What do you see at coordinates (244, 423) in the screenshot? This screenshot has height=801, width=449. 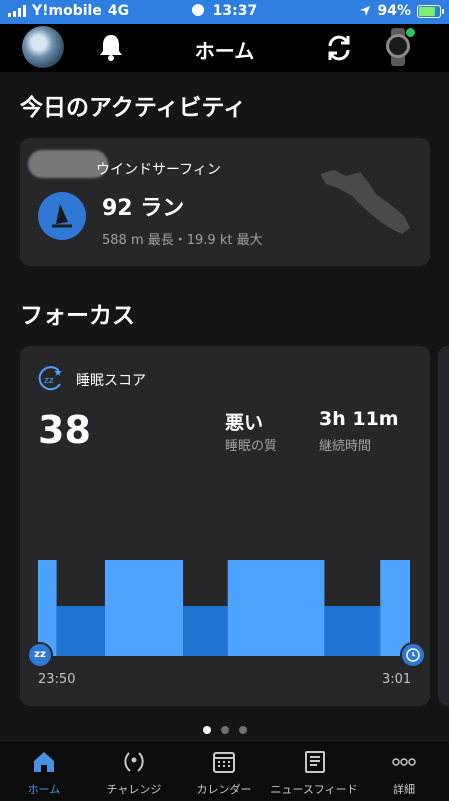 I see `sleep-quality-value: 悪い` at bounding box center [244, 423].